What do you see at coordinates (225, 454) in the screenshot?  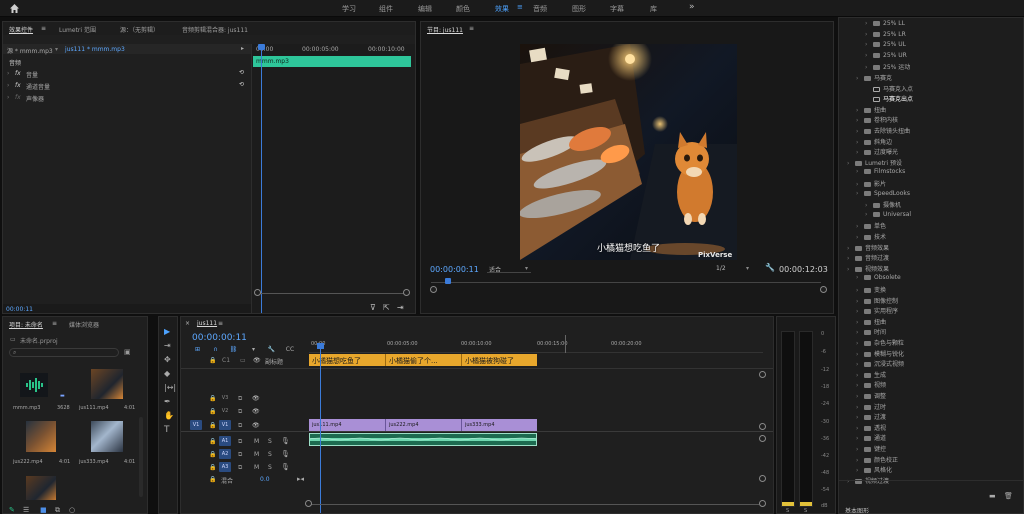 I see `track-label-a2: A2` at bounding box center [225, 454].